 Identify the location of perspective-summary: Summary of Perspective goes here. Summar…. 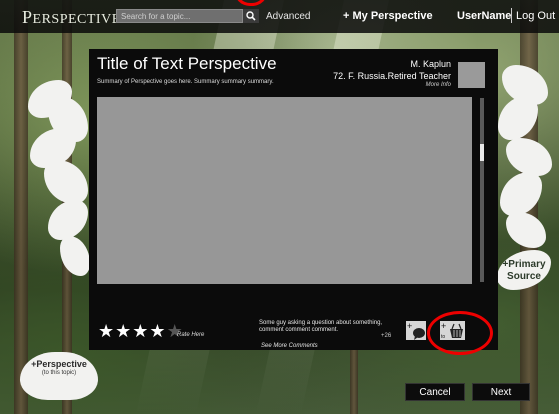
(185, 82).